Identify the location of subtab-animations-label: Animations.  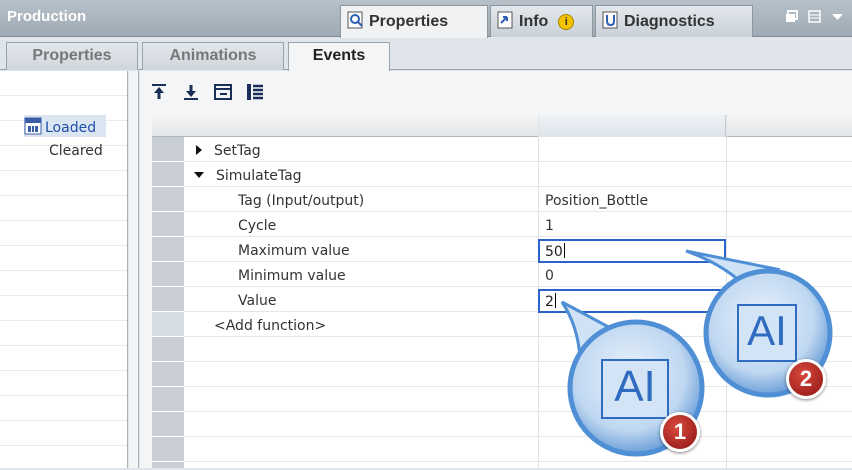
(213, 55).